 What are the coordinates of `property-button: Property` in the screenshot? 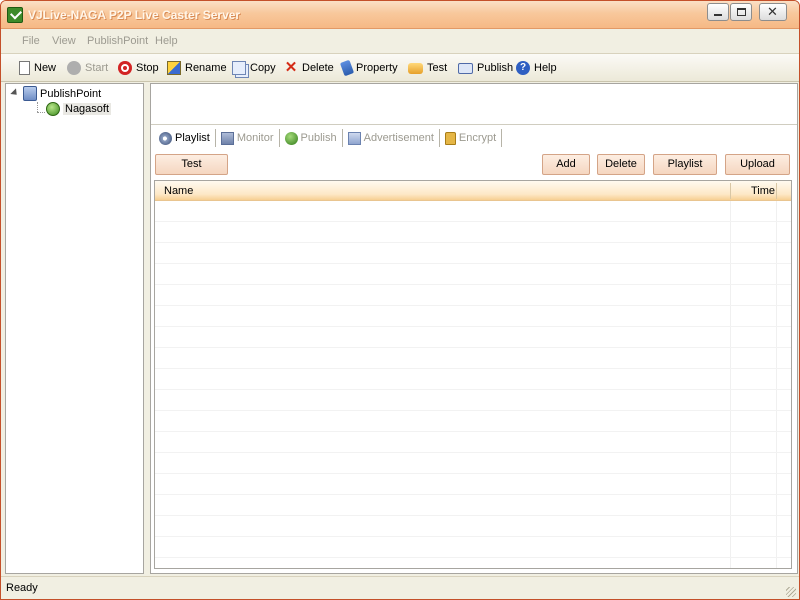 It's located at (368, 68).